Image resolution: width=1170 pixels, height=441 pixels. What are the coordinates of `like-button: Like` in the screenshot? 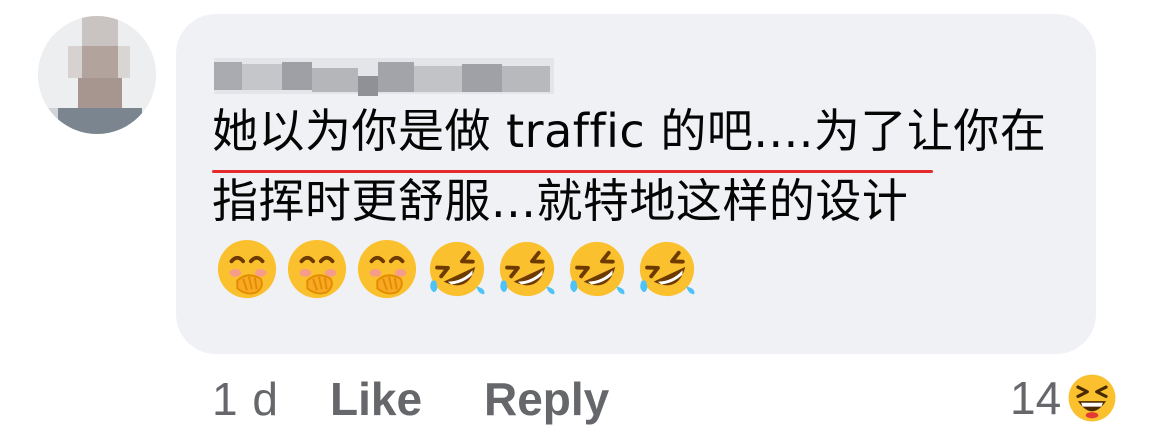 It's located at (376, 399).